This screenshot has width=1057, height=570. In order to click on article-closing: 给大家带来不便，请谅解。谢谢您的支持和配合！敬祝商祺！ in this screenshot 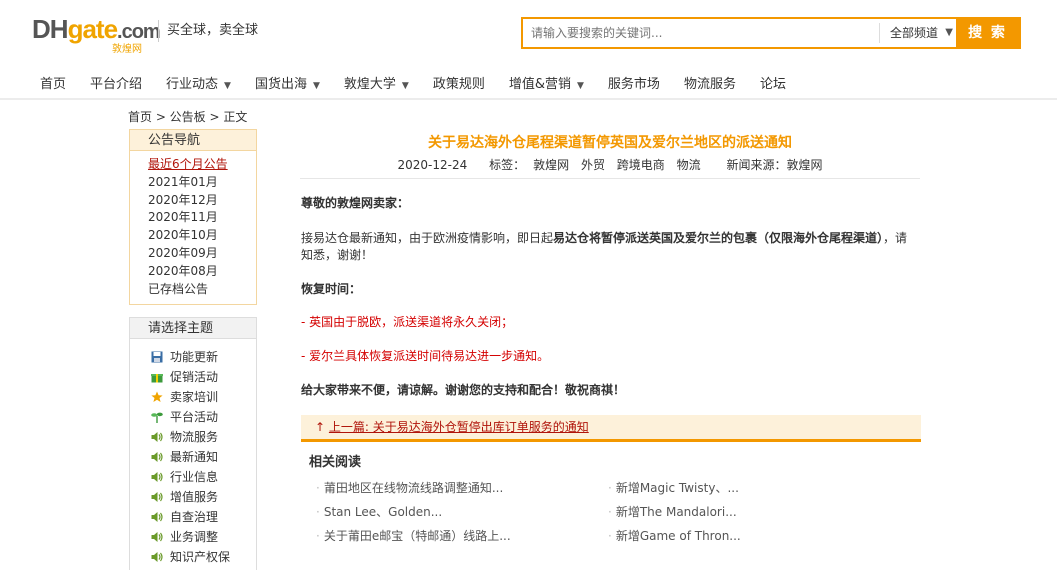, I will do `click(463, 390)`.